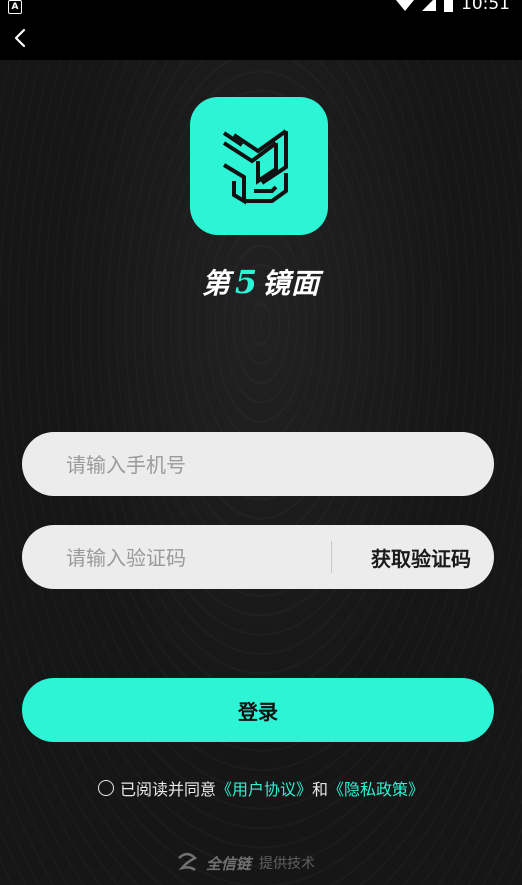 Image resolution: width=522 pixels, height=885 pixels. What do you see at coordinates (261, 282) in the screenshot?
I see `brand-name: 第 5 镜面` at bounding box center [261, 282].